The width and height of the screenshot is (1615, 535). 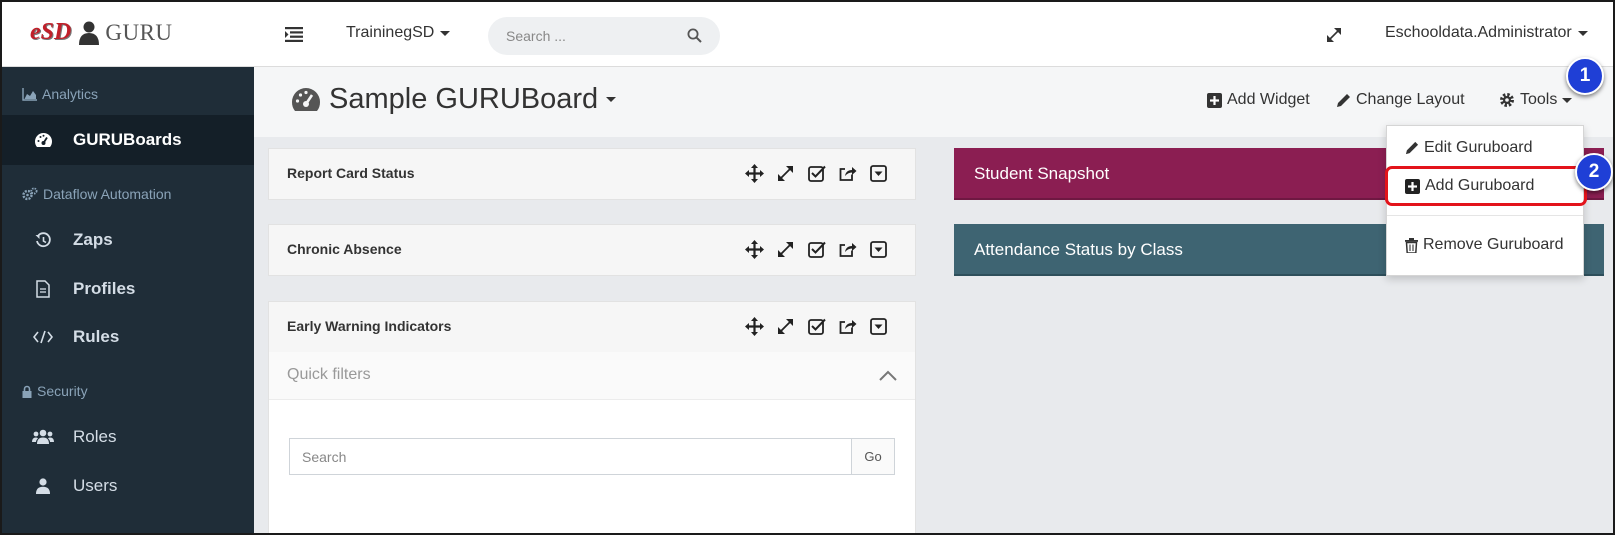 I want to click on cogs-icon, so click(x=30, y=194).